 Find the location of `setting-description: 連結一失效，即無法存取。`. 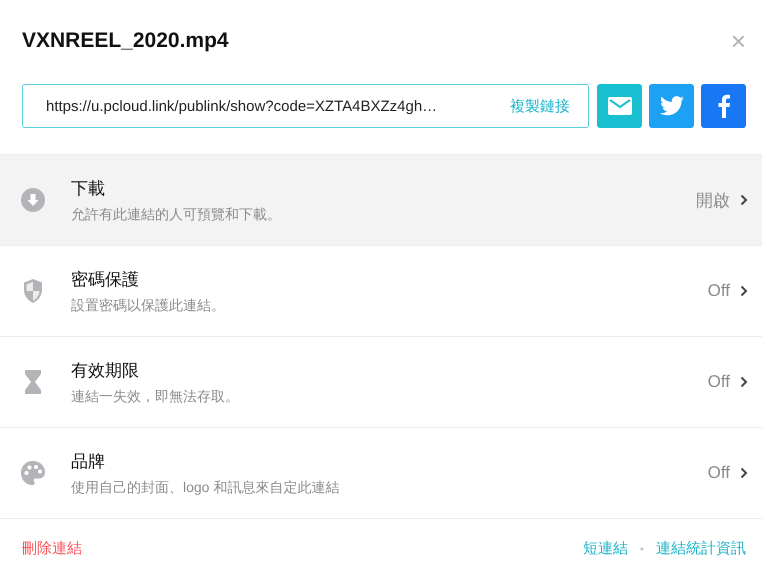

setting-description: 連結一失效，即無法存取。 is located at coordinates (155, 397).